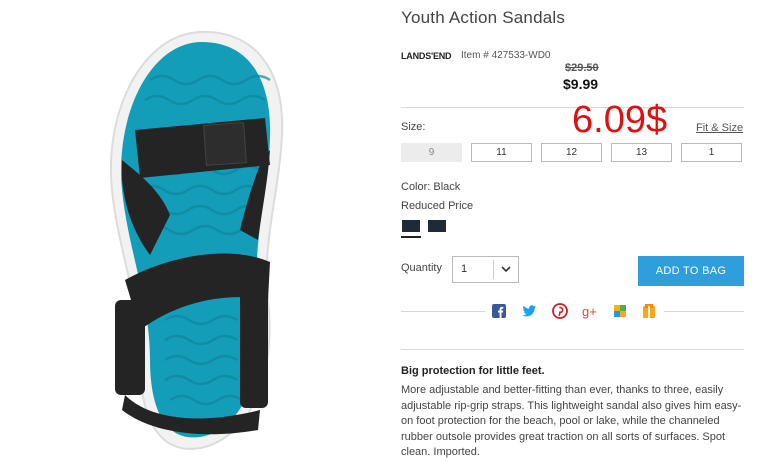 Image resolution: width=763 pixels, height=461 pixels. What do you see at coordinates (501, 152) in the screenshot?
I see `size-option-11: 11` at bounding box center [501, 152].